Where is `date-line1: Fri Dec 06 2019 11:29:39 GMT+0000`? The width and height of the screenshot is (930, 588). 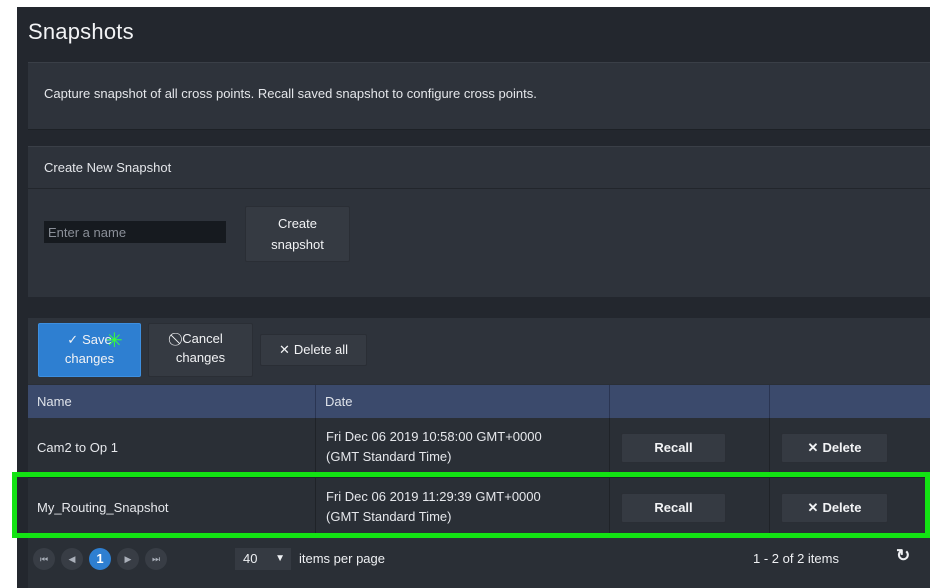
date-line1: Fri Dec 06 2019 11:29:39 GMT+0000 is located at coordinates (433, 496).